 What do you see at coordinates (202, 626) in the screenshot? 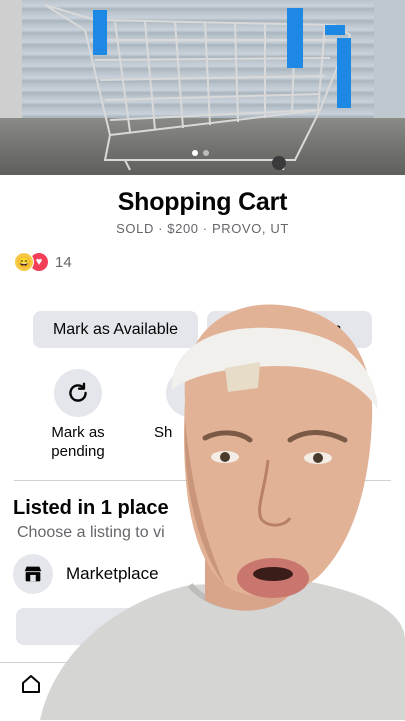
I see `listing-action-button` at bounding box center [202, 626].